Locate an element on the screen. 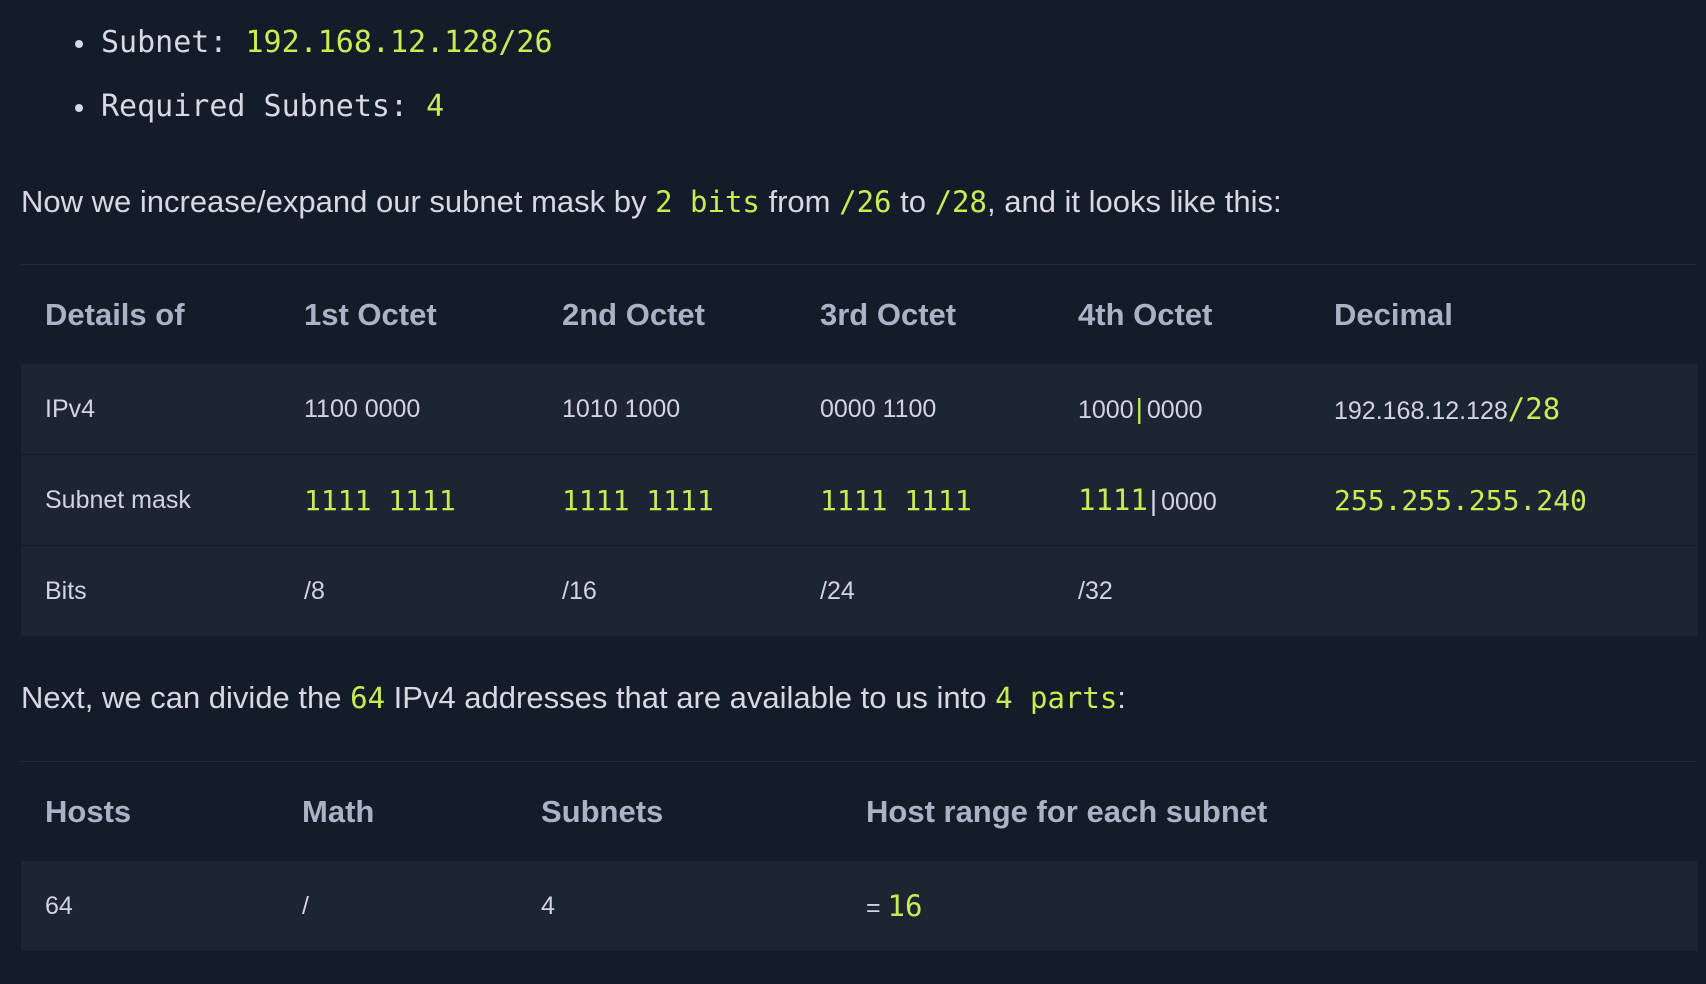  inline-code: /28 is located at coordinates (960, 202).